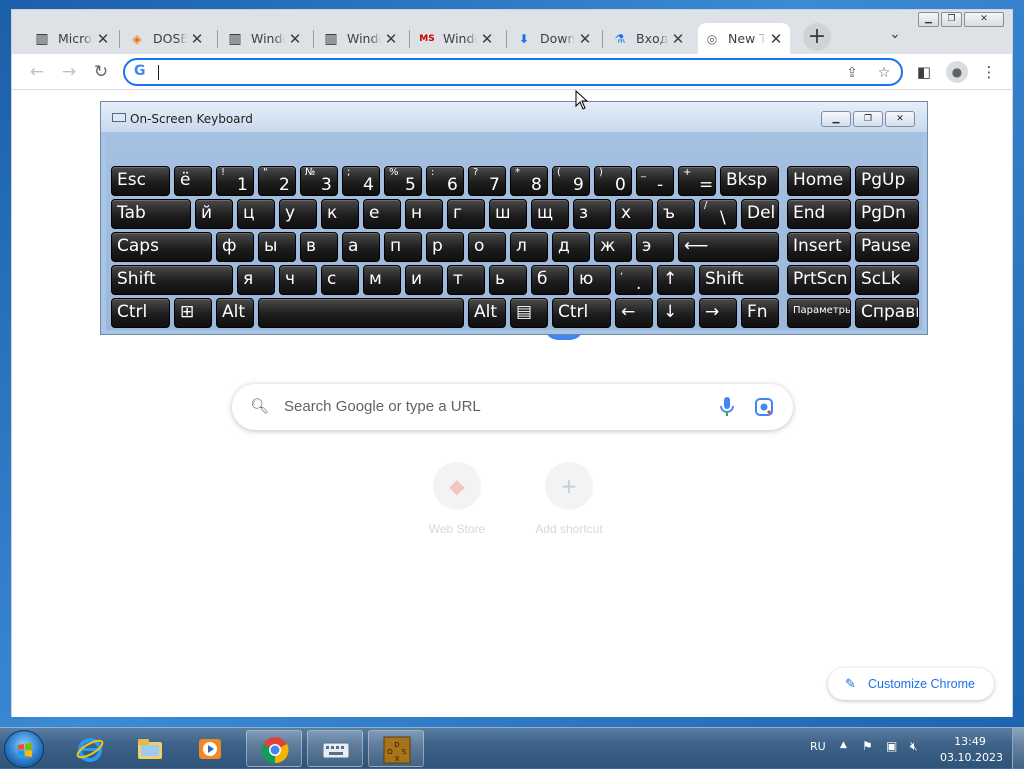 This screenshot has width=1024, height=769. Describe the element at coordinates (382, 280) in the screenshot. I see `key-3-4: м` at that location.